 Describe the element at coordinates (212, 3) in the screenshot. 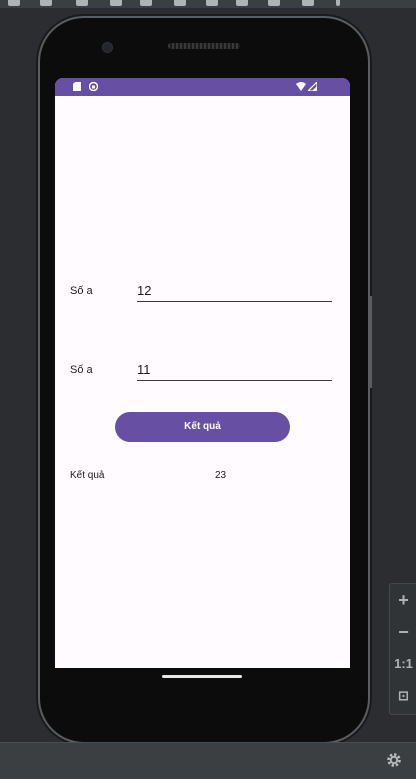

I see `overview-icon` at that location.